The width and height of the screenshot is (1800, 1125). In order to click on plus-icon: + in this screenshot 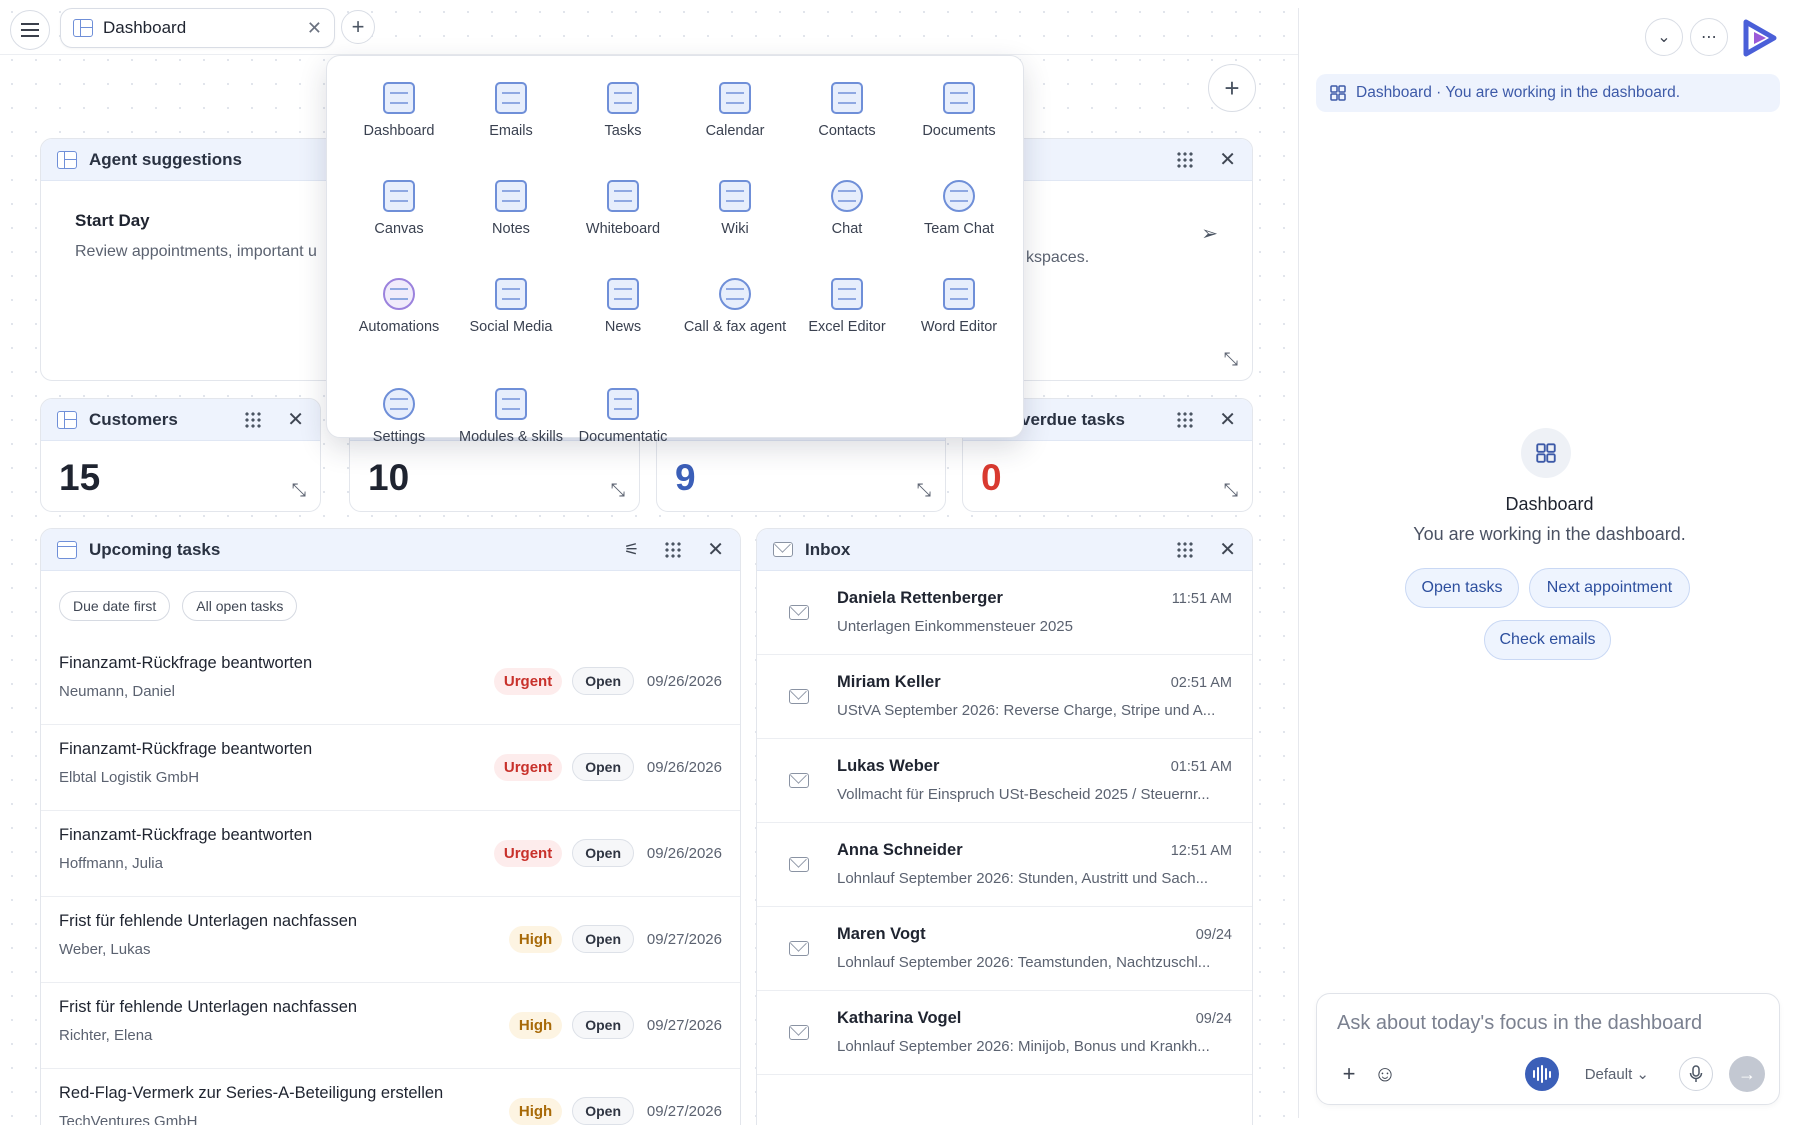, I will do `click(1232, 87)`.